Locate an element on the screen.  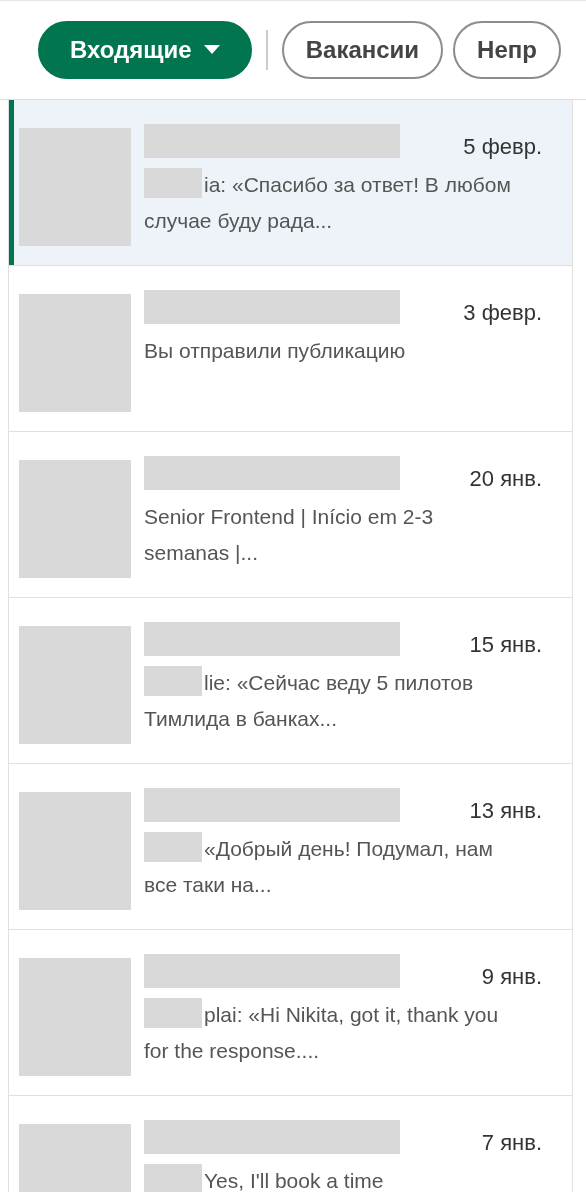
message-date: 3 февр. is located at coordinates (502, 313).